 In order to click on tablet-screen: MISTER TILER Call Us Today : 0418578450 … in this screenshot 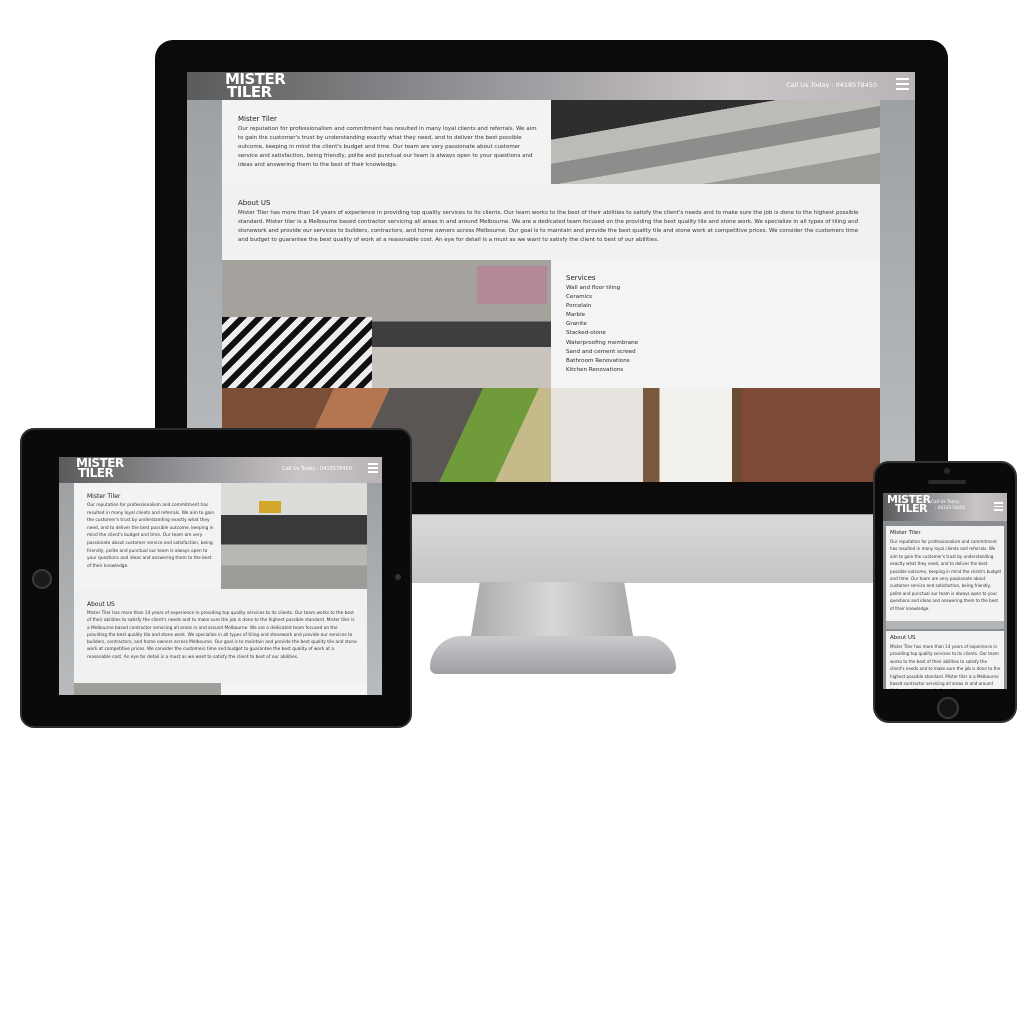, I will do `click(220, 576)`.